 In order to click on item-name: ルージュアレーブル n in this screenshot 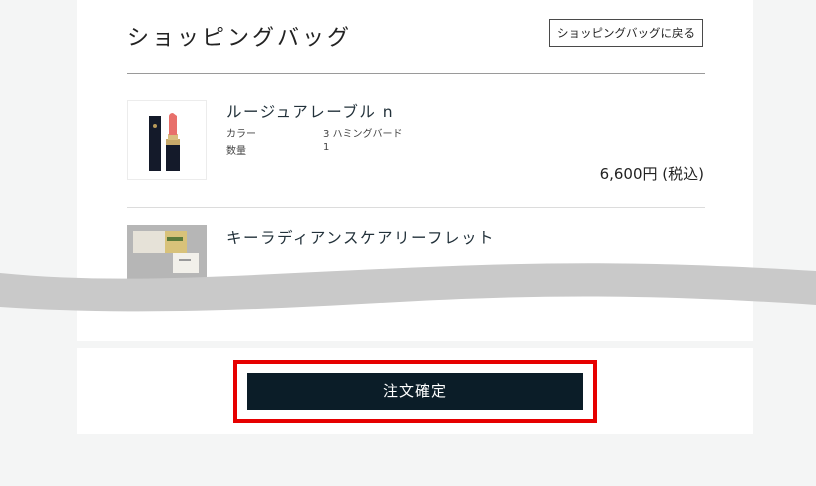, I will do `click(310, 111)`.